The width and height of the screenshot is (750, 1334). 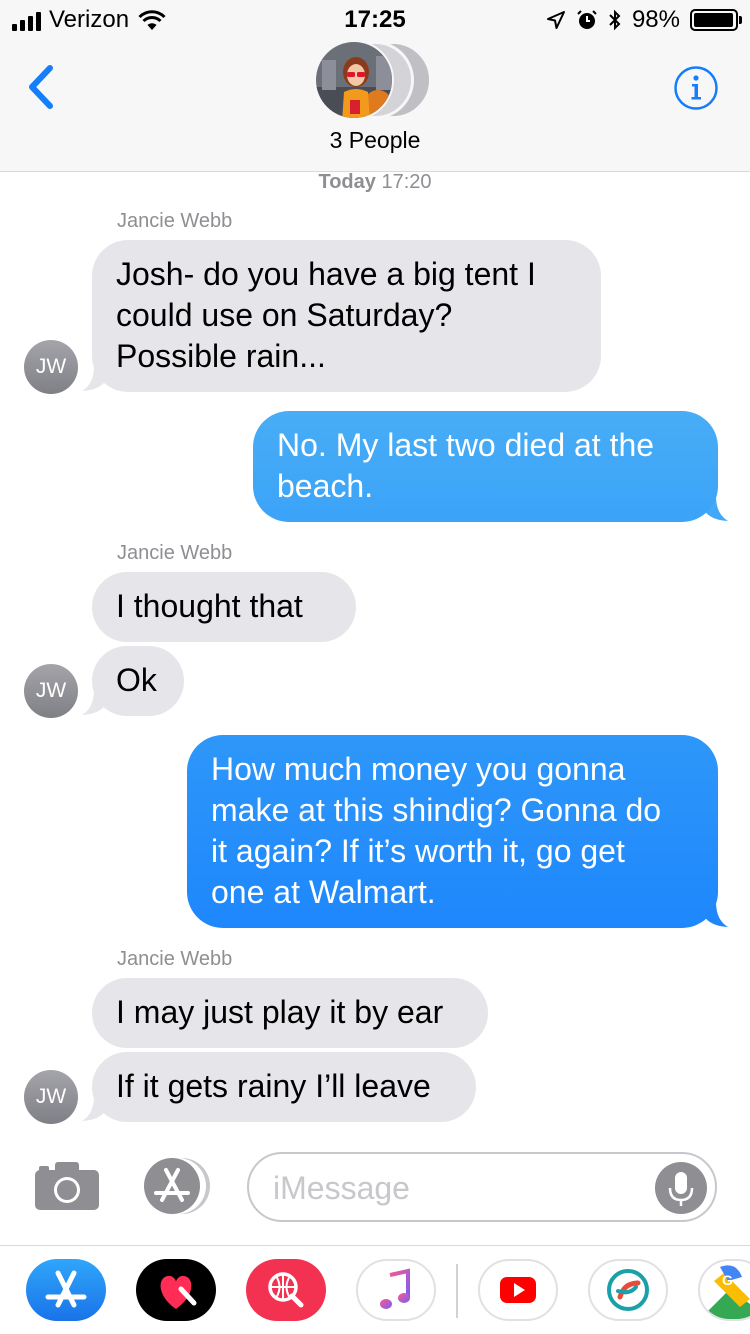 I want to click on alarm-icon, so click(x=587, y=19).